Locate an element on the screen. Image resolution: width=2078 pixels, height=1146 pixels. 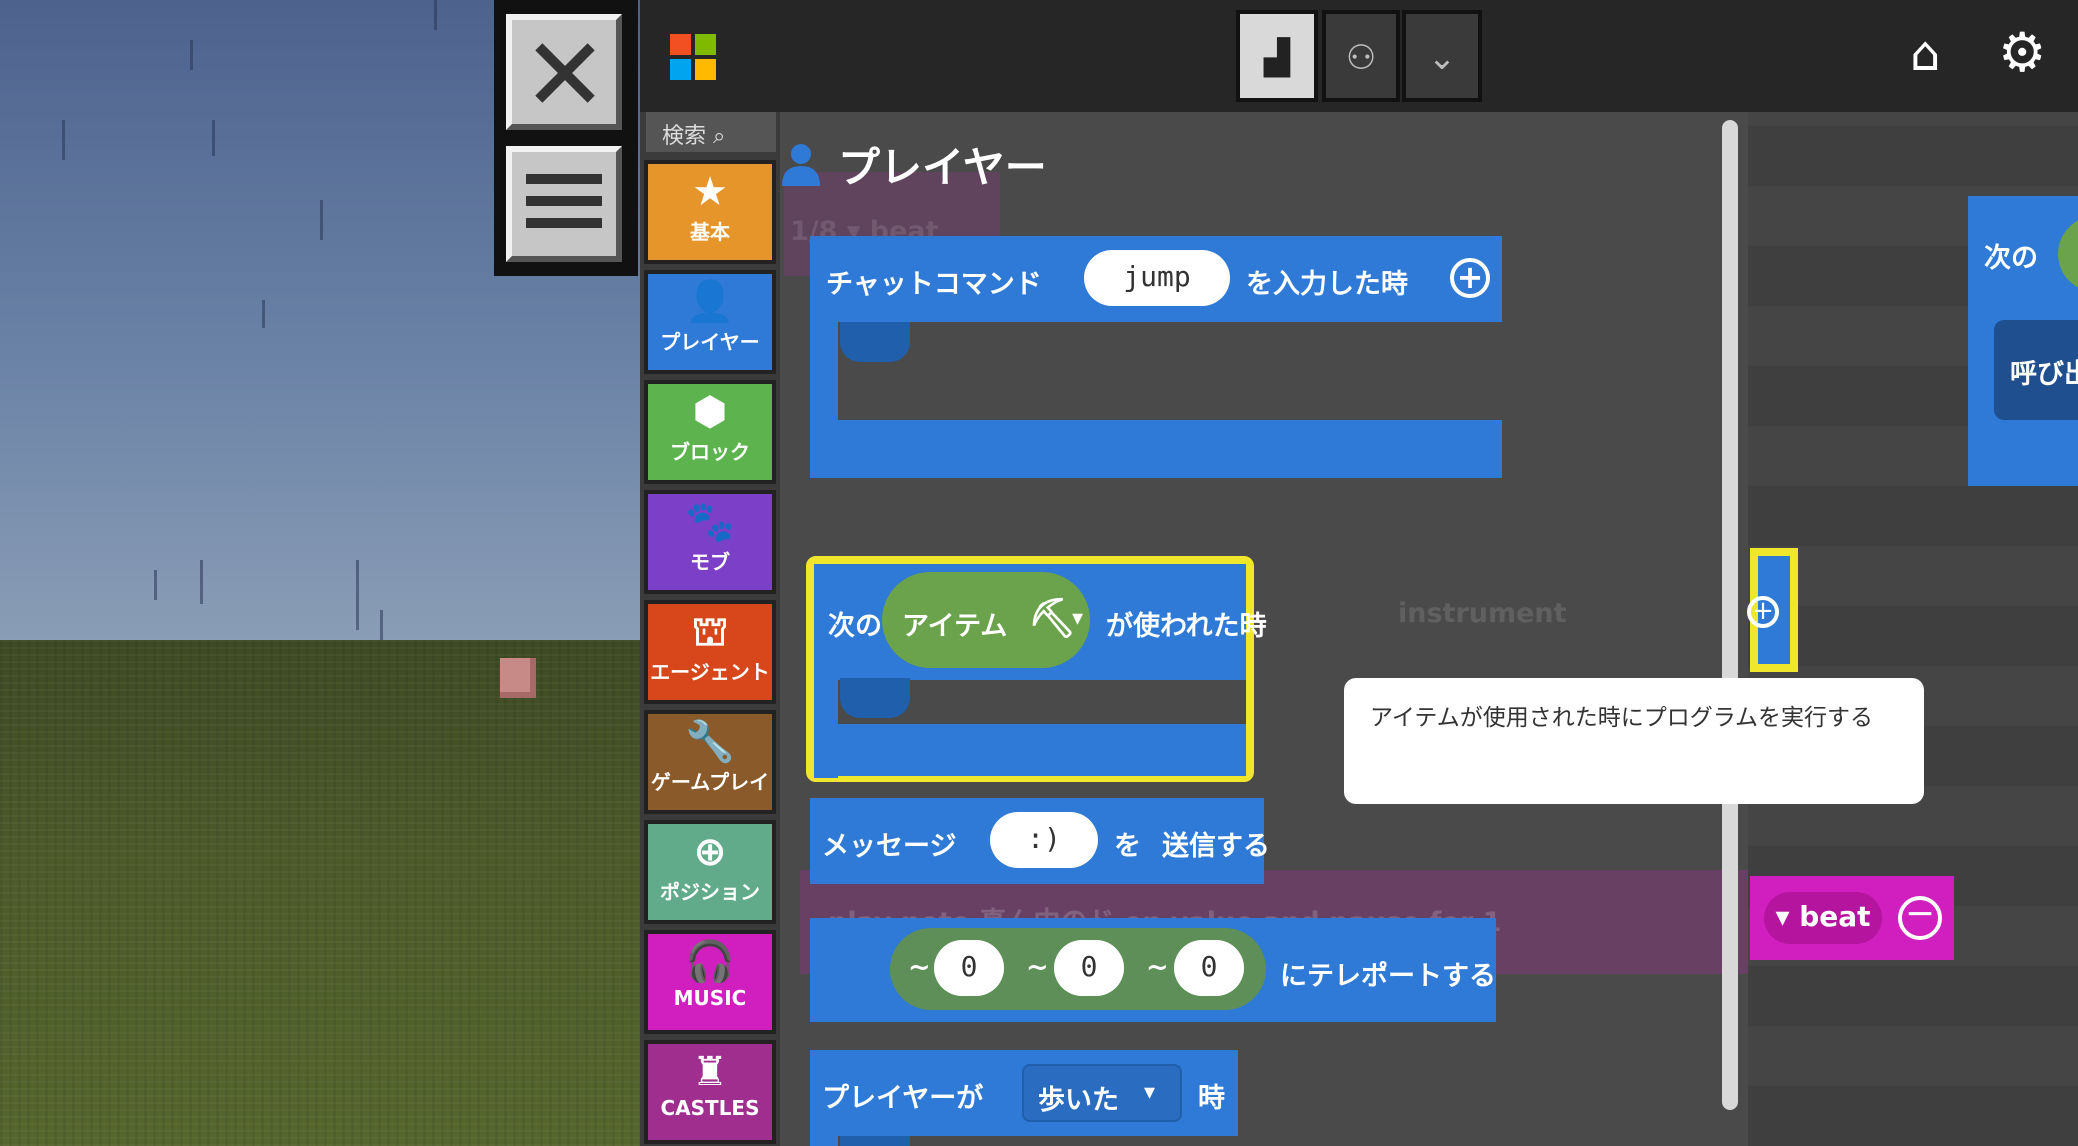
send-message-block: メッセージ :) を 送信する is located at coordinates (1040, 841).